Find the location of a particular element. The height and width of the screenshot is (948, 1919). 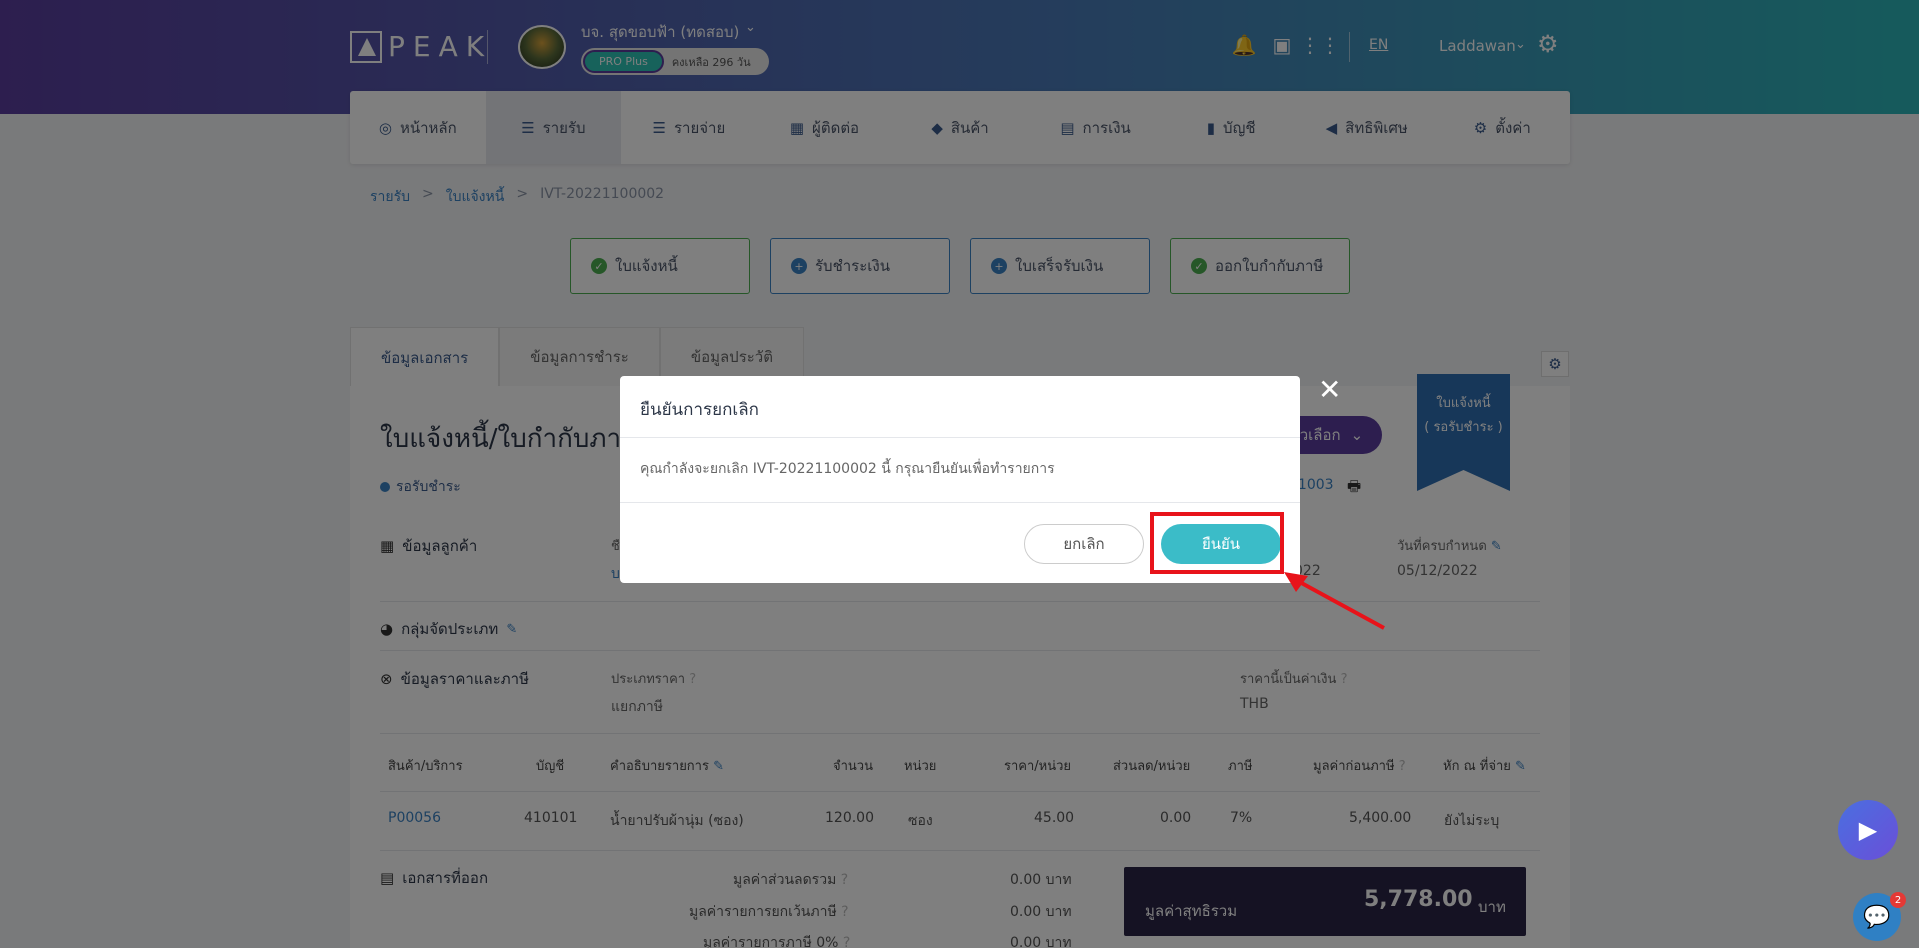

chat-icon: 💬 is located at coordinates (1877, 917).